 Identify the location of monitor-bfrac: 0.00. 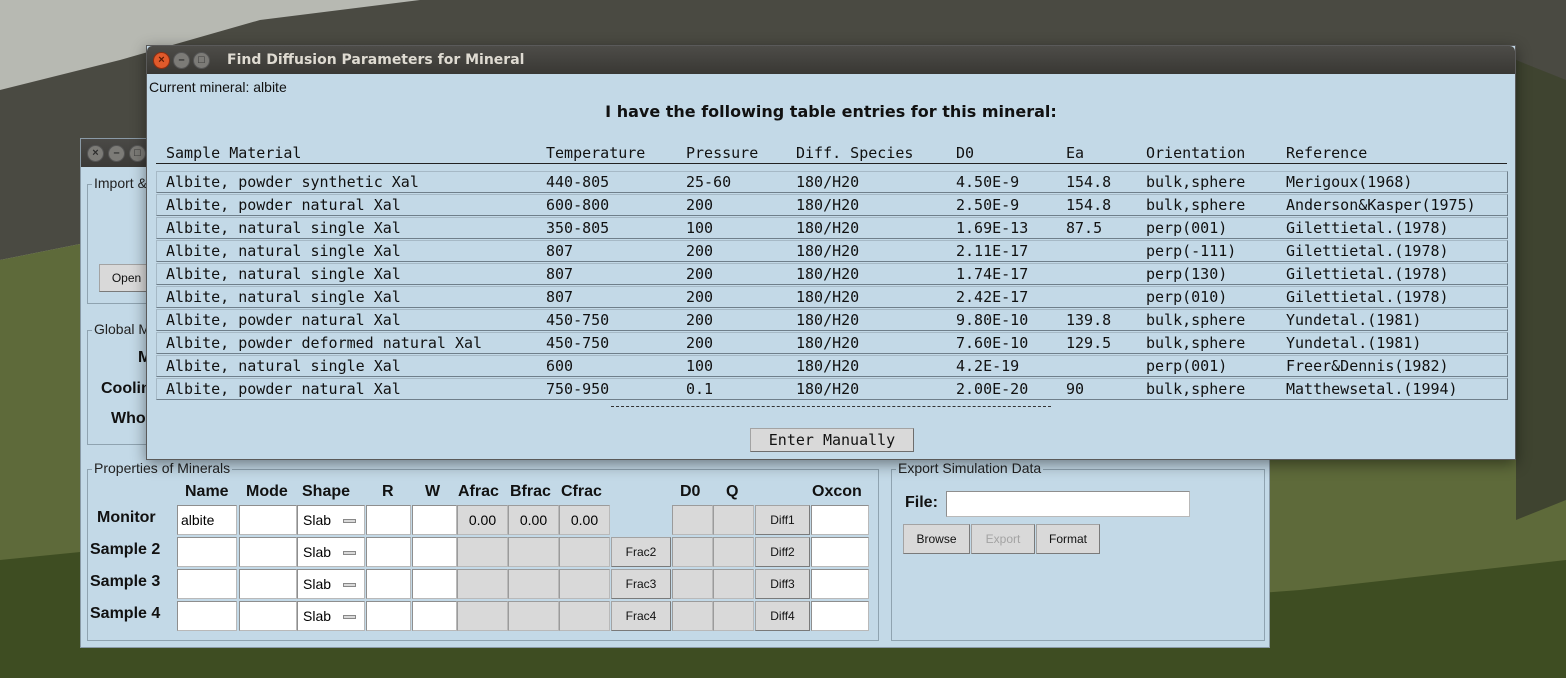
(533, 520).